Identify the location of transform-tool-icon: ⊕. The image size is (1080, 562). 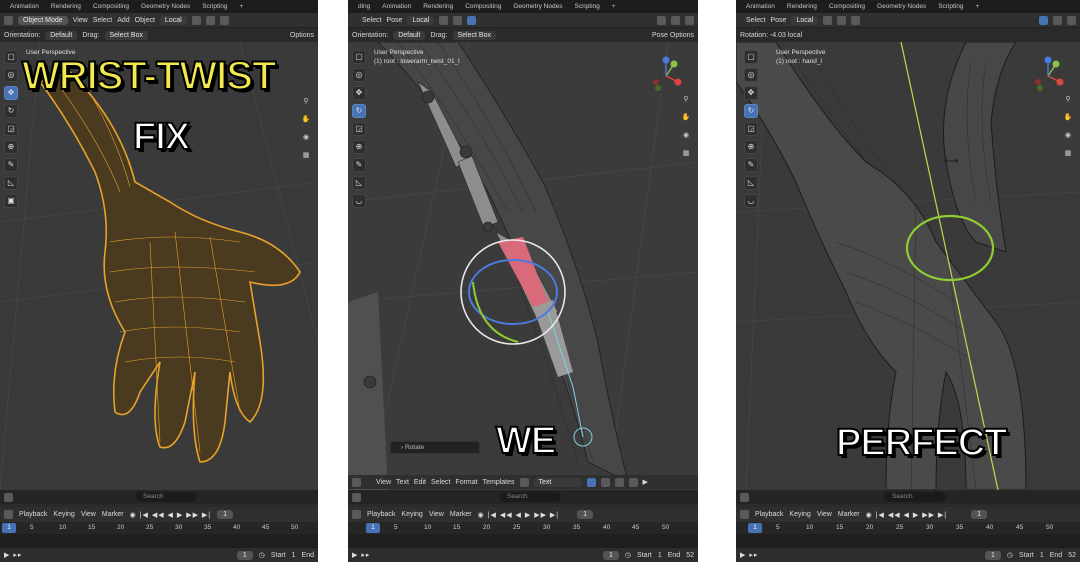
(11, 147).